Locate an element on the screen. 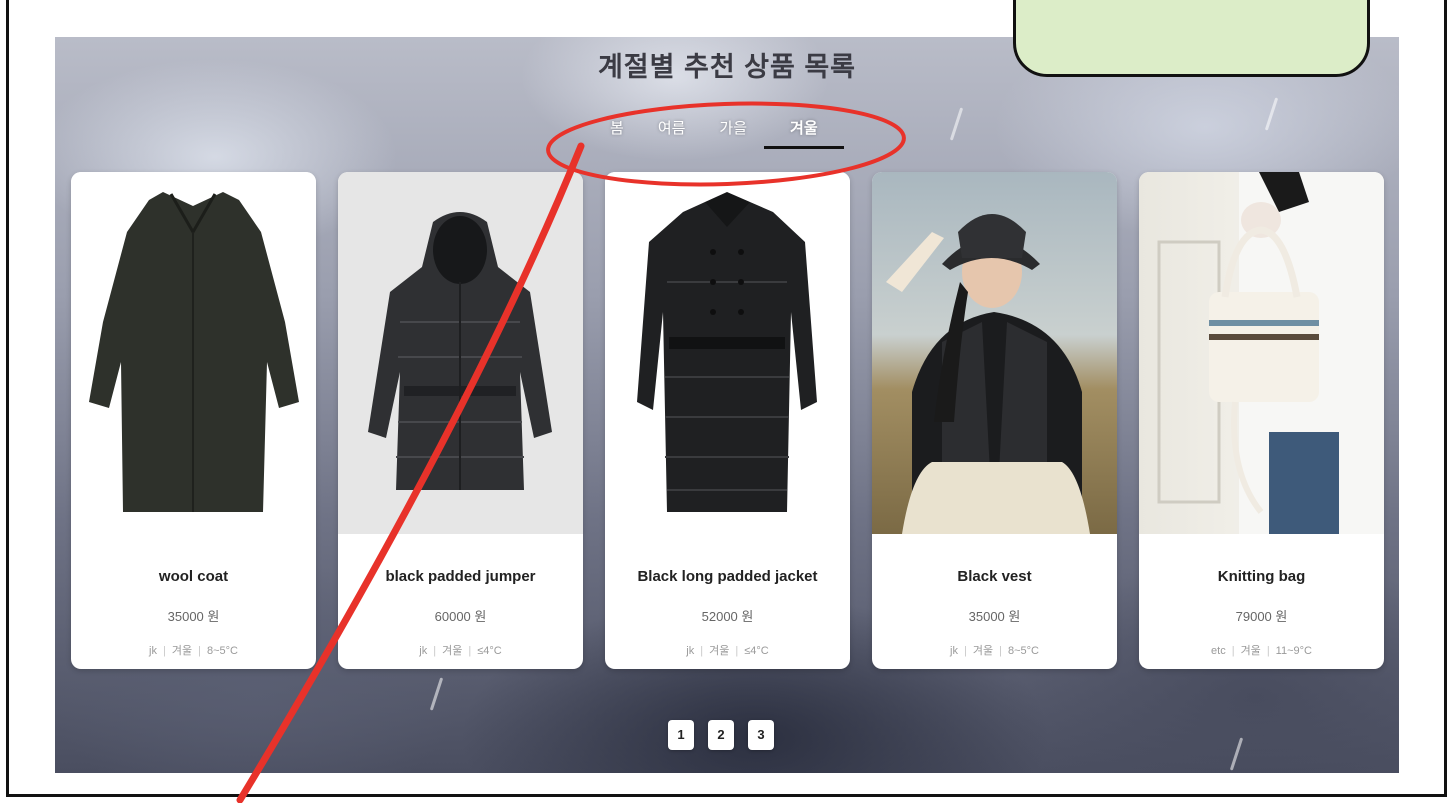  tab-winter: 겨울 is located at coordinates (804, 134).